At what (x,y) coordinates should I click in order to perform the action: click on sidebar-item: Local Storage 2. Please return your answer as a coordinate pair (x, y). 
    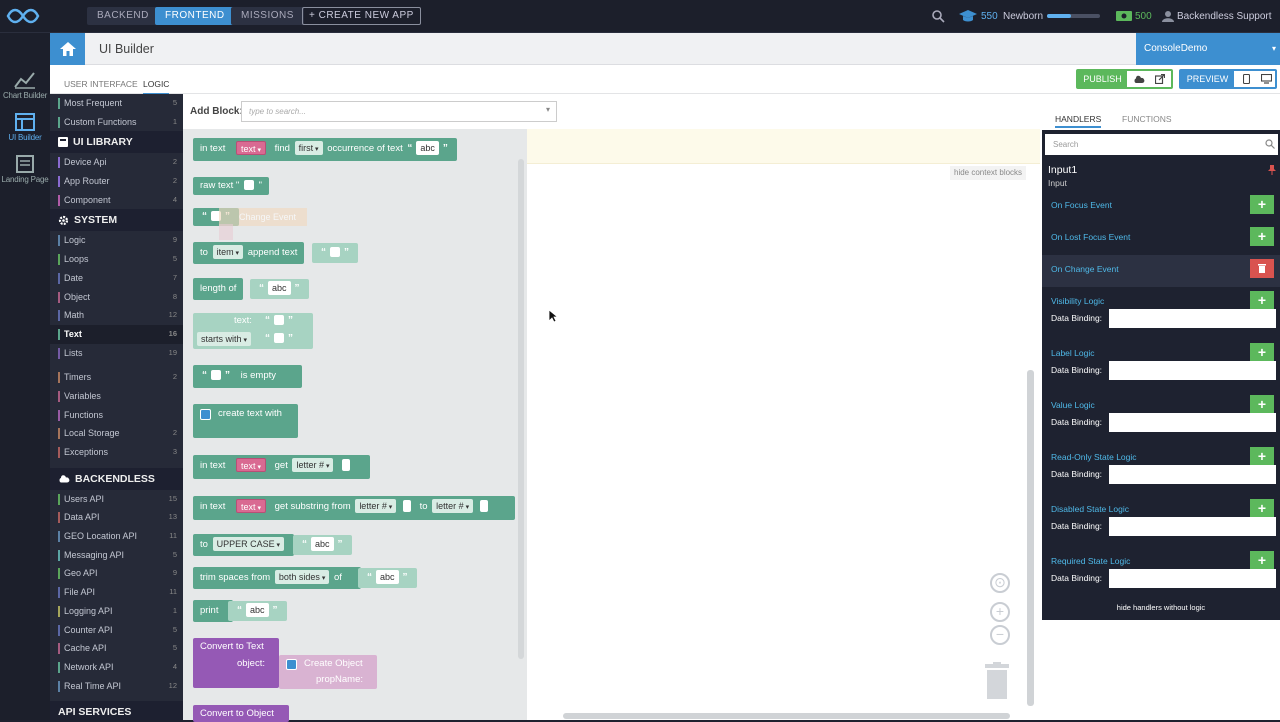
    Looking at the image, I should click on (116, 433).